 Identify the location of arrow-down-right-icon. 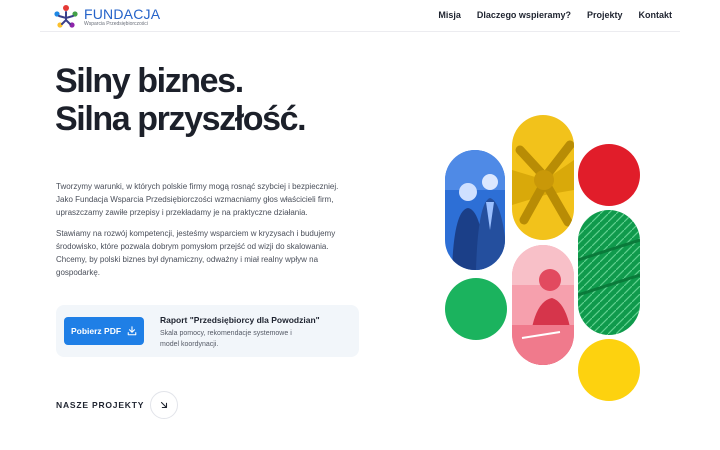
(164, 405).